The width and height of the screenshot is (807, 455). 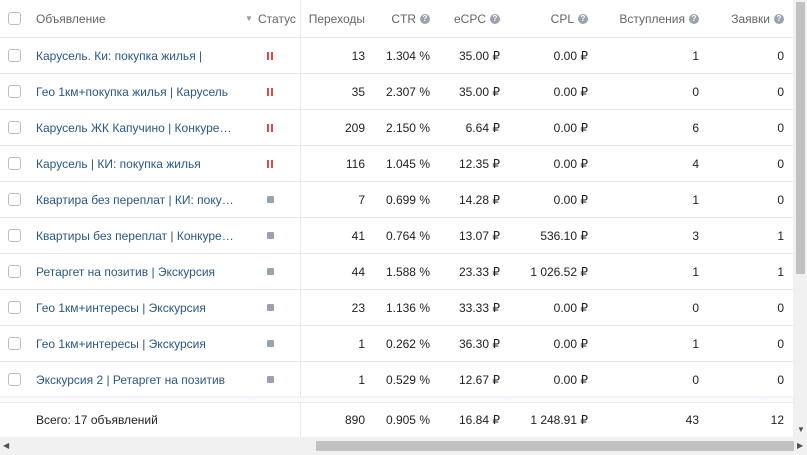 What do you see at coordinates (800, 446) in the screenshot?
I see `scroll-right-icon: ▶` at bounding box center [800, 446].